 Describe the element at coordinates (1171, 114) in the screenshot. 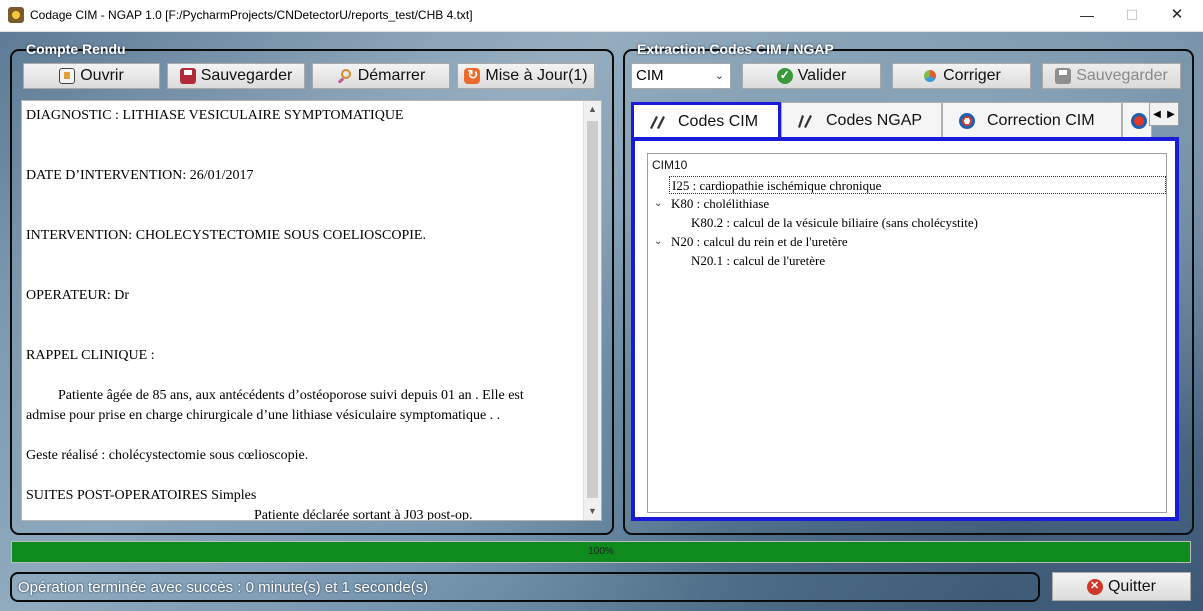

I see `chevron-right-icon: ▶` at that location.